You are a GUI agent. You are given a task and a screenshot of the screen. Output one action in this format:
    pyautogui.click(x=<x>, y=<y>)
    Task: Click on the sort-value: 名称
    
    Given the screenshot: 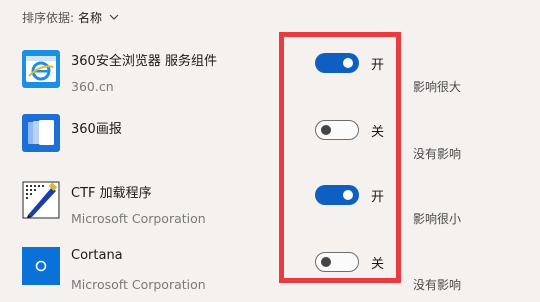 What is the action you would take?
    pyautogui.click(x=90, y=17)
    